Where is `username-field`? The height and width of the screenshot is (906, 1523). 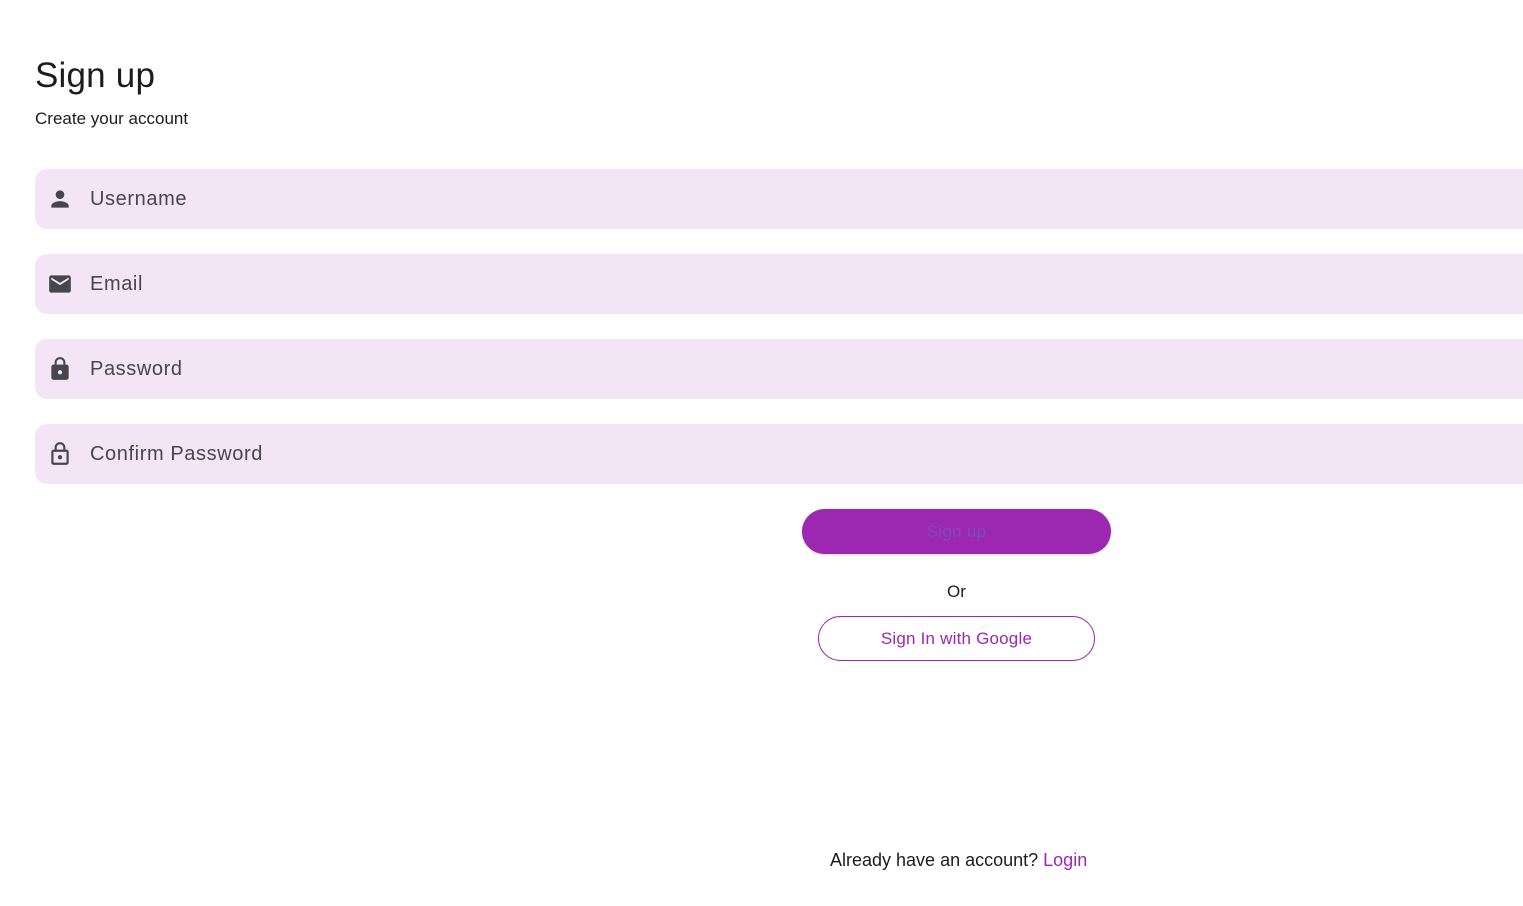
username-field is located at coordinates (779, 199).